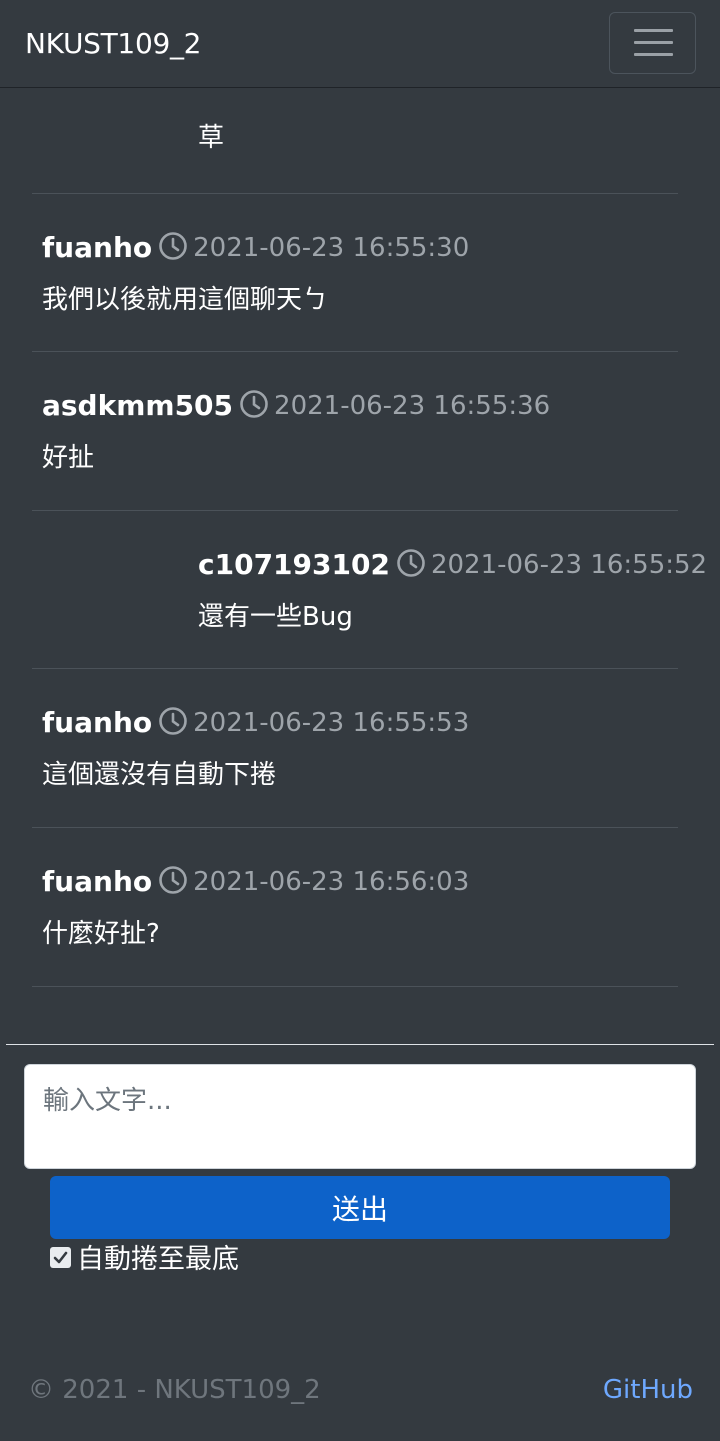 The height and width of the screenshot is (1441, 720). What do you see at coordinates (158, 1259) in the screenshot?
I see `autoscroll-label: 自動捲至最底` at bounding box center [158, 1259].